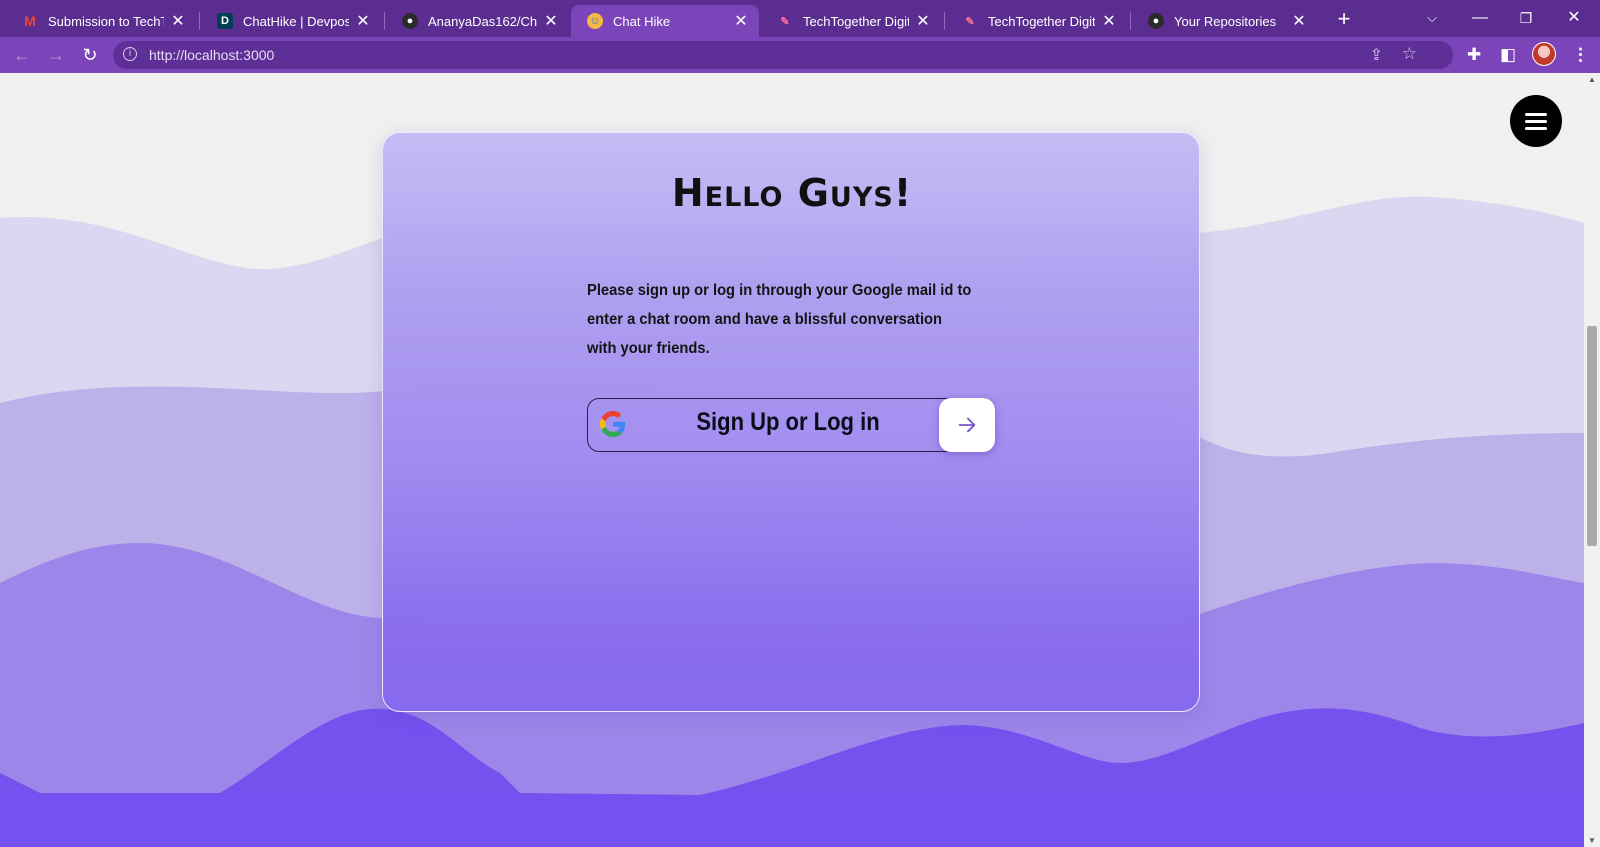 This screenshot has height=847, width=1600. What do you see at coordinates (1376, 55) in the screenshot?
I see `share-icon: ⇪` at bounding box center [1376, 55].